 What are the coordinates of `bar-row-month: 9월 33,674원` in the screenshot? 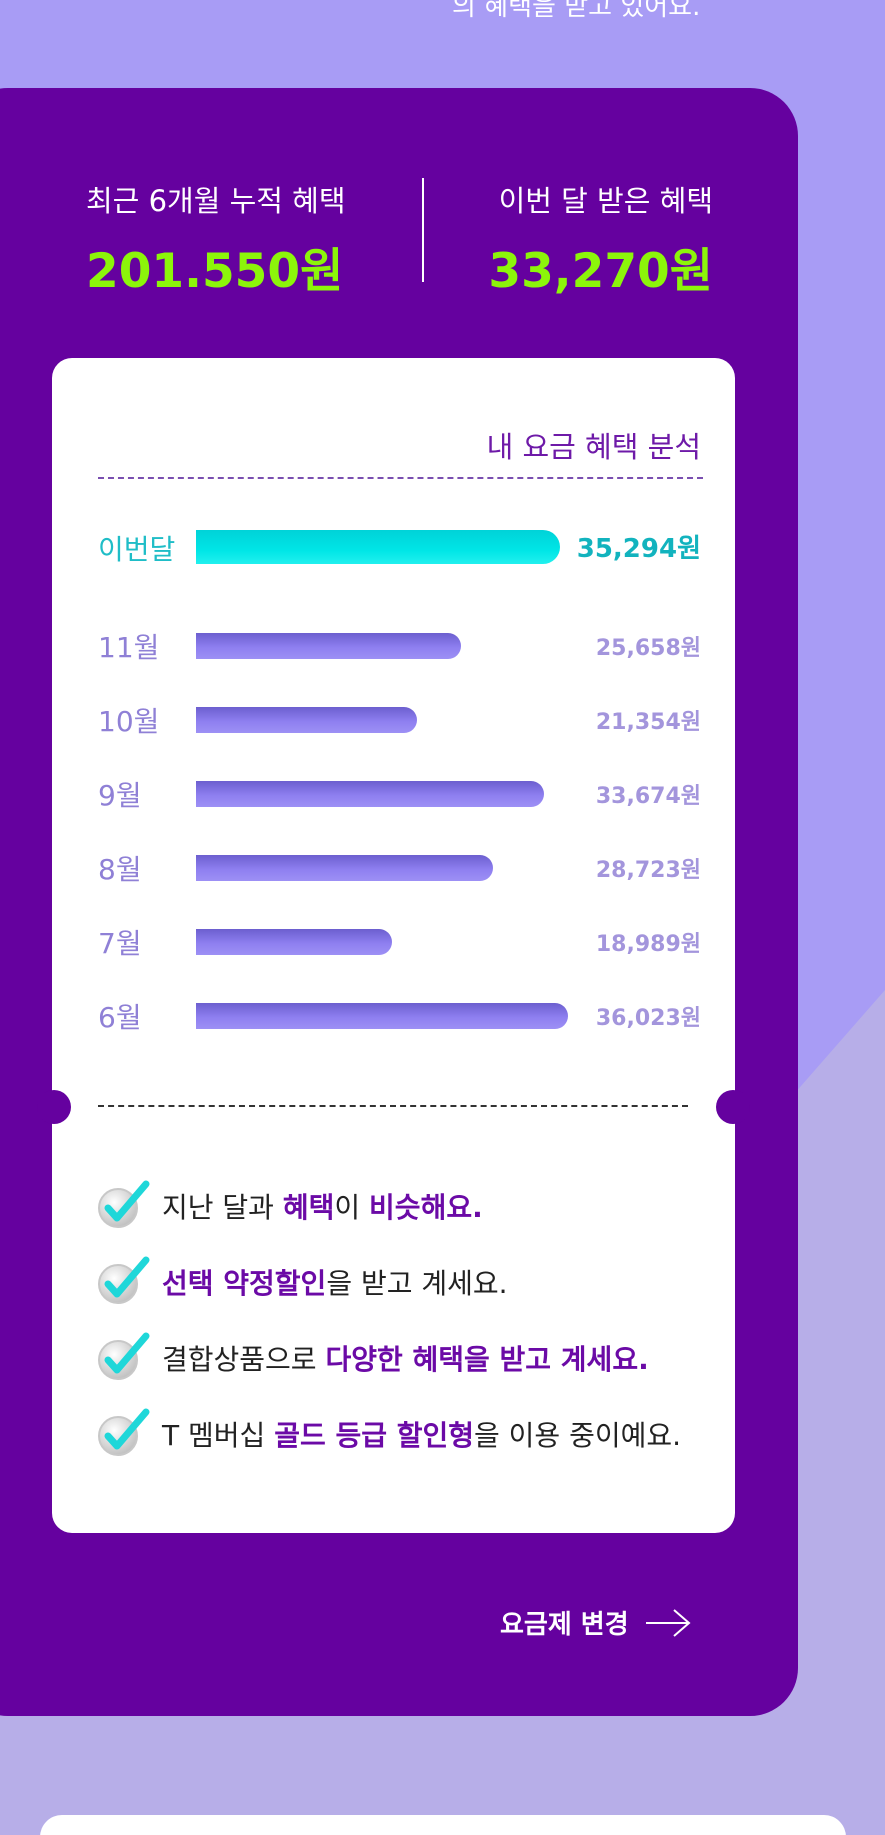 It's located at (399, 794).